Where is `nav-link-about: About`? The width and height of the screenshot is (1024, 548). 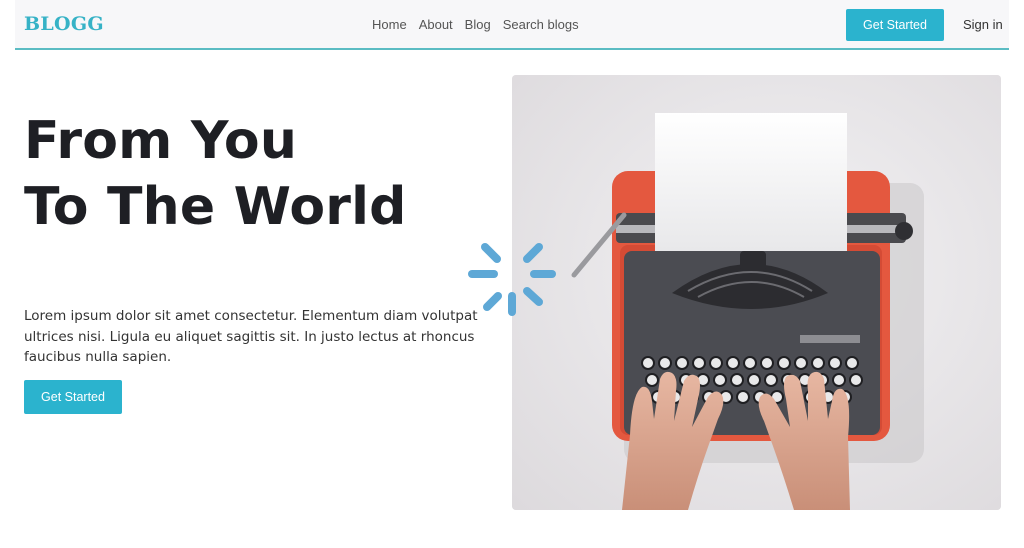
nav-link-about: About is located at coordinates (436, 24).